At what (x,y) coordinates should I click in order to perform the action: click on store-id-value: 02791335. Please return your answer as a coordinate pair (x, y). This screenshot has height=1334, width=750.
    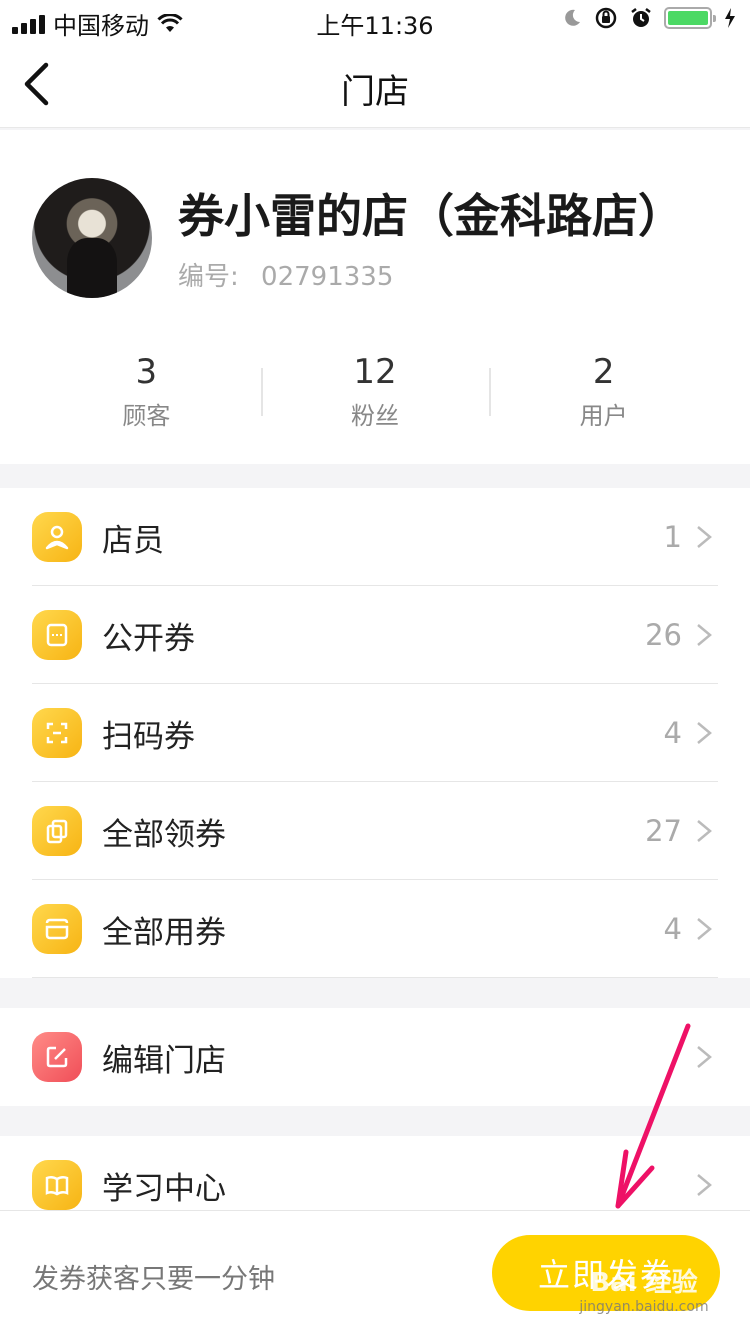
    Looking at the image, I should click on (327, 277).